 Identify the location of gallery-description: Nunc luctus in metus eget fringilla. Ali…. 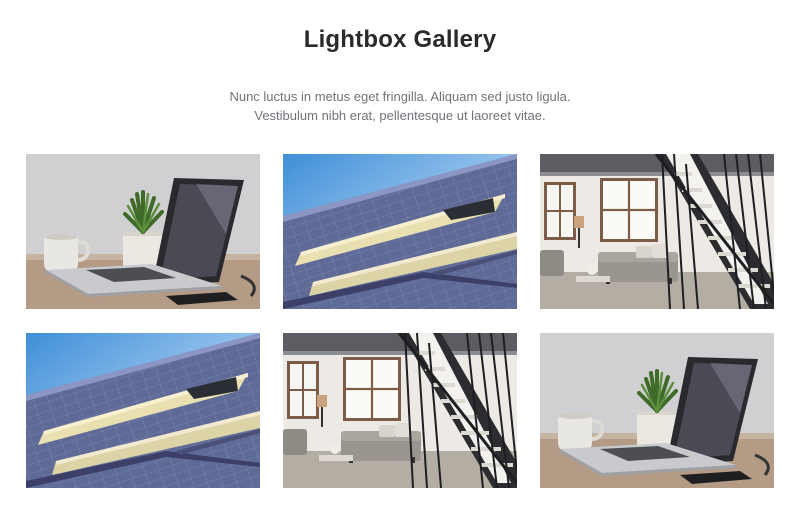
(400, 106).